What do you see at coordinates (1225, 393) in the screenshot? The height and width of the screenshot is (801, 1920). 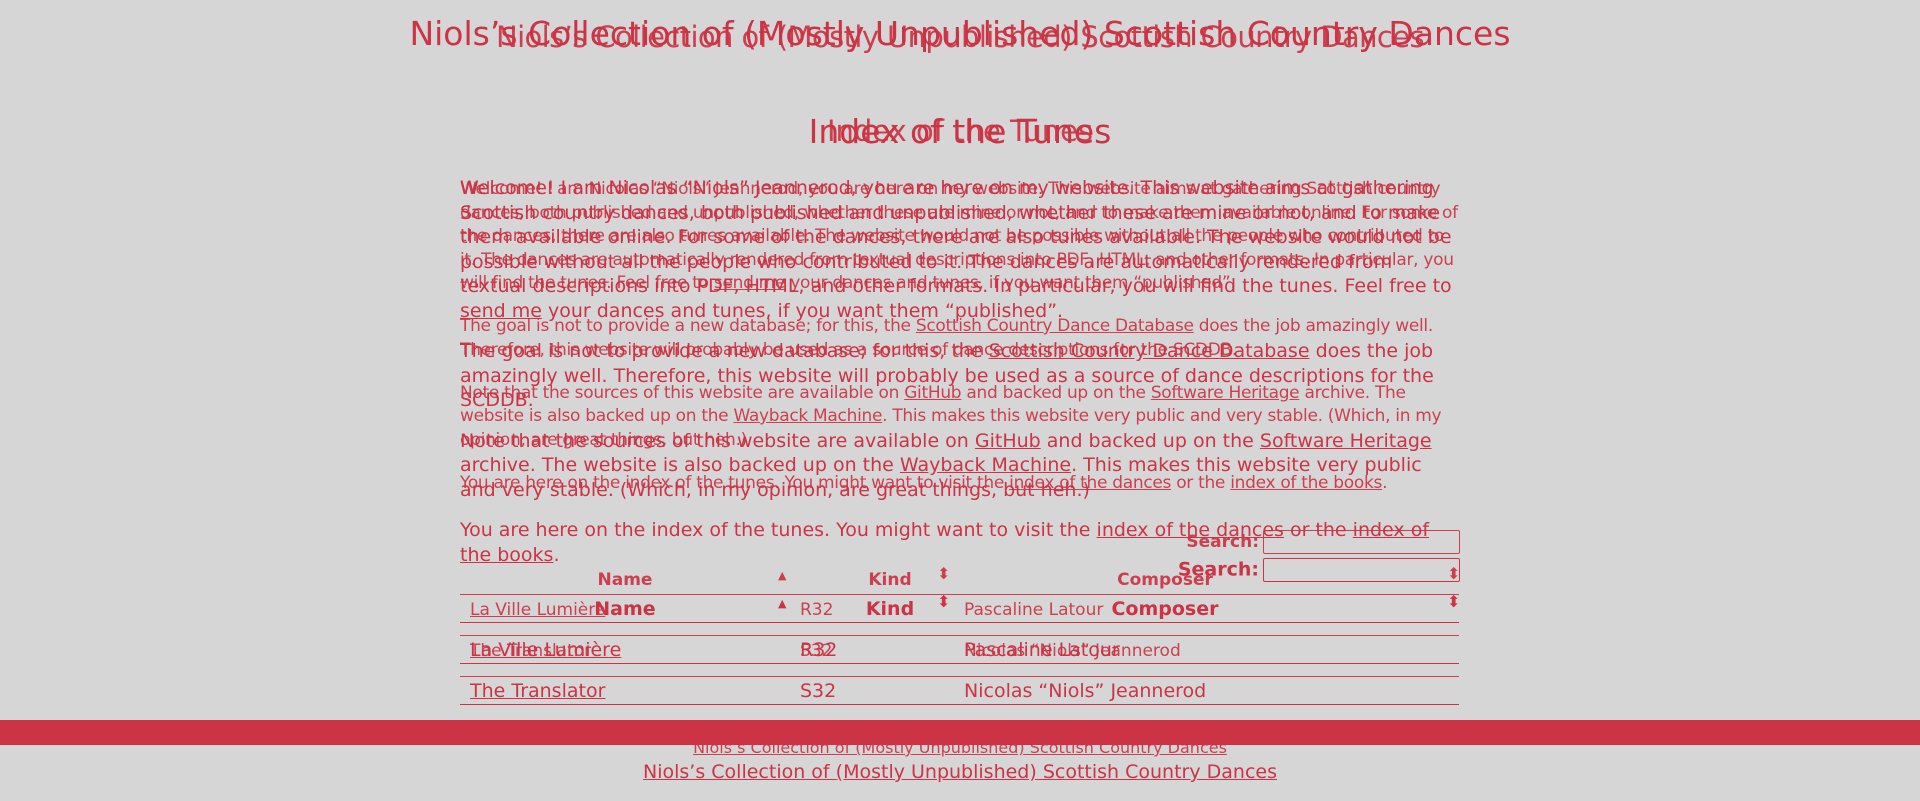 I see `software-heritage-link: Software Heritage` at bounding box center [1225, 393].